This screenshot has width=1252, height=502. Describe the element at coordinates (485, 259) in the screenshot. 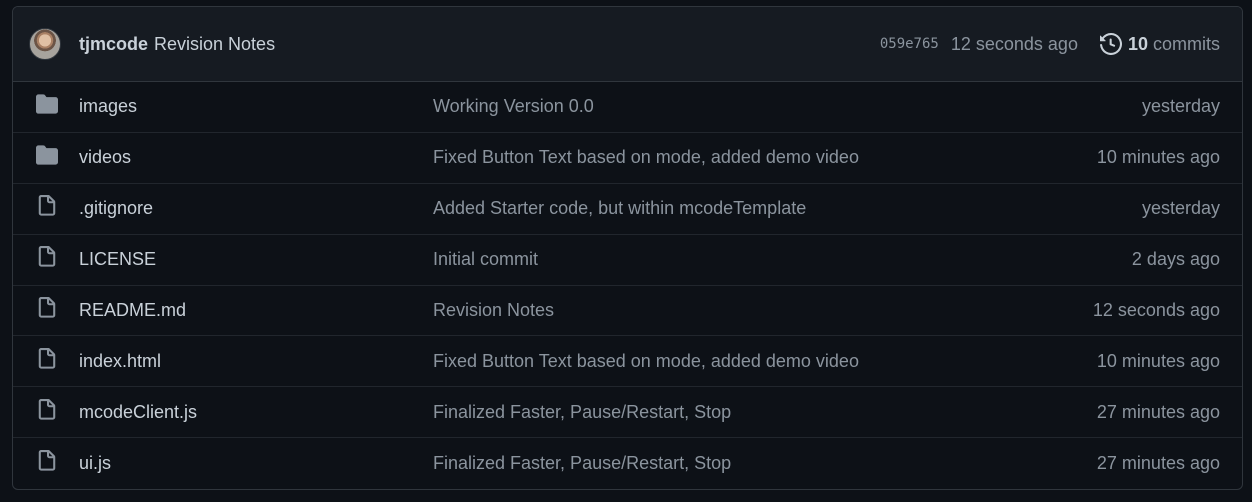

I see `file-commit-message-link: Initial commit` at that location.